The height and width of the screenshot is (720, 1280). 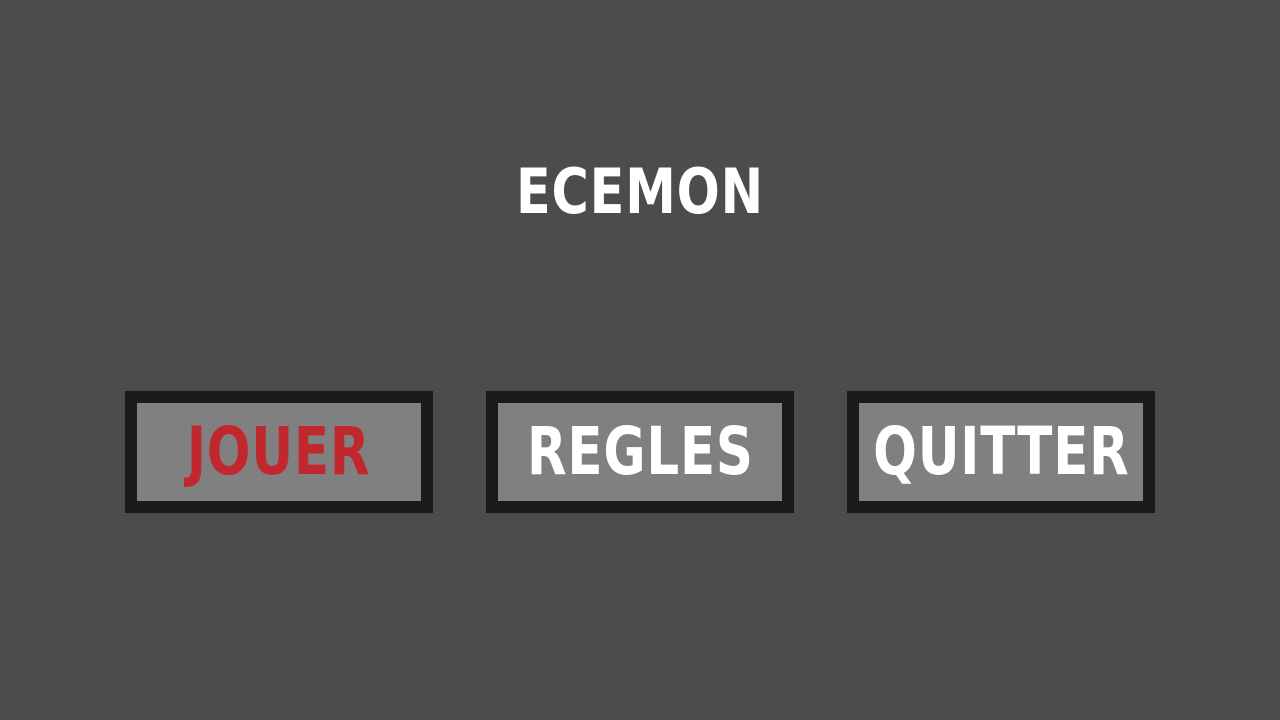 I want to click on quit-button: QUITTER, so click(x=1001, y=452).